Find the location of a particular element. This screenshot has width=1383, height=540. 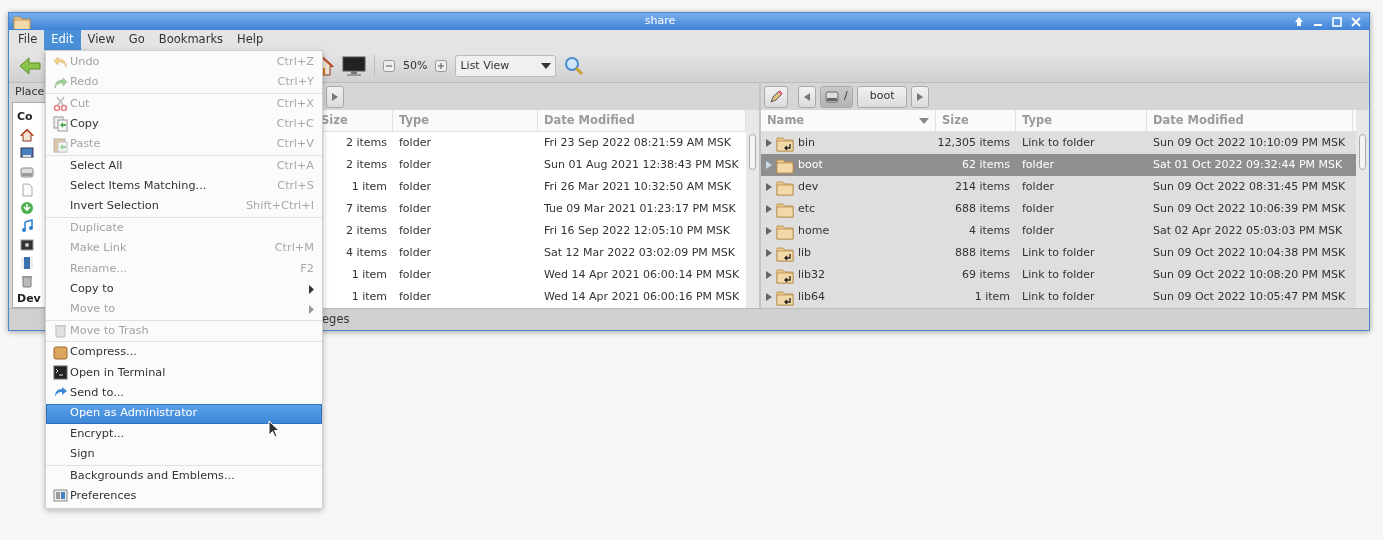

date-cell: Sun 09 Oct 2022 10:05:47 PM MSK is located at coordinates (1249, 296).